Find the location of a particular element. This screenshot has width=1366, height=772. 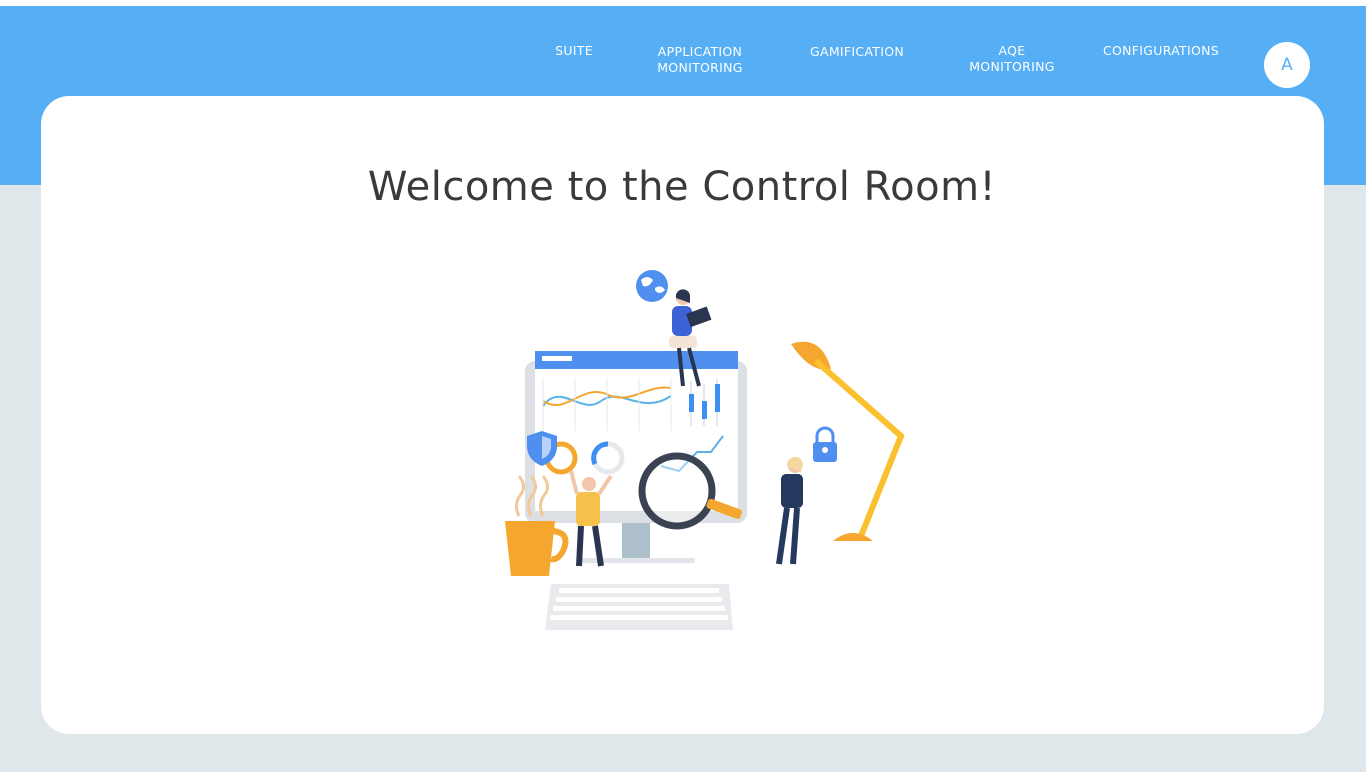

nav-item-gamification: GAMIFICATION is located at coordinates (857, 52).